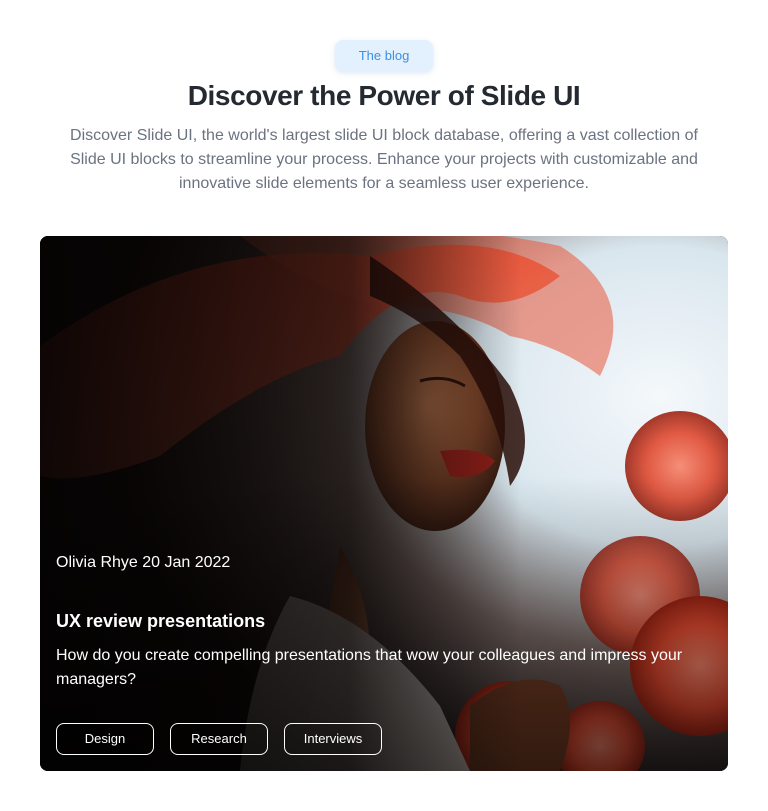  What do you see at coordinates (333, 739) in the screenshot?
I see `tag-interviews: Interviews` at bounding box center [333, 739].